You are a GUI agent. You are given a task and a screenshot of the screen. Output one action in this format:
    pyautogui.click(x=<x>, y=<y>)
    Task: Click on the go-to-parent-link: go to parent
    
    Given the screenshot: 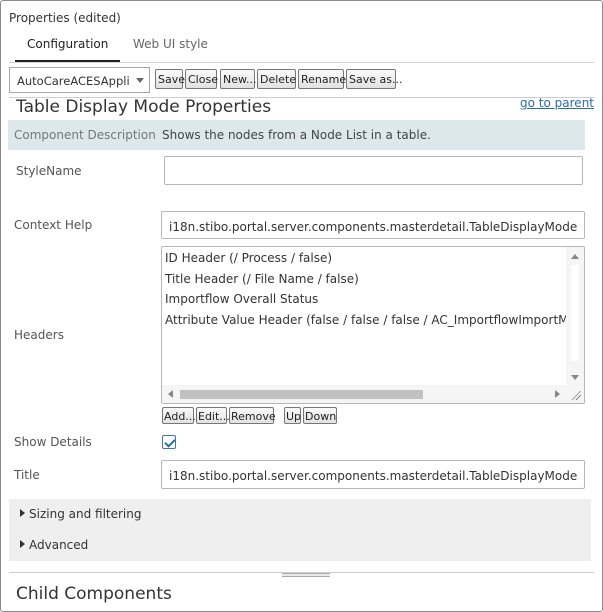 What is the action you would take?
    pyautogui.click(x=557, y=103)
    